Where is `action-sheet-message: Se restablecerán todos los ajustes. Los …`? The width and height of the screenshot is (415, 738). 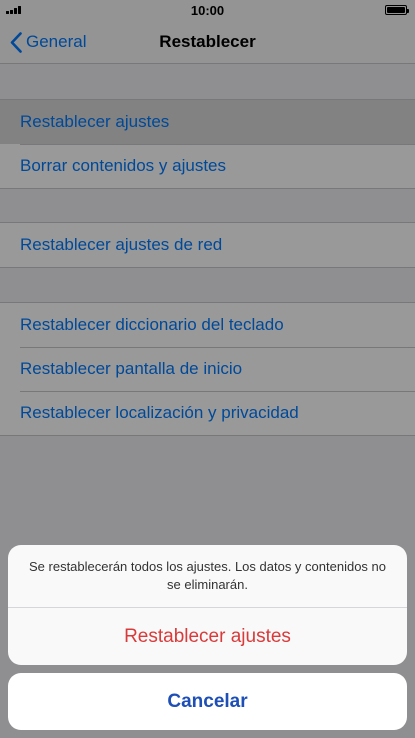 action-sheet-message: Se restablecerán todos los ajustes. Los … is located at coordinates (207, 576).